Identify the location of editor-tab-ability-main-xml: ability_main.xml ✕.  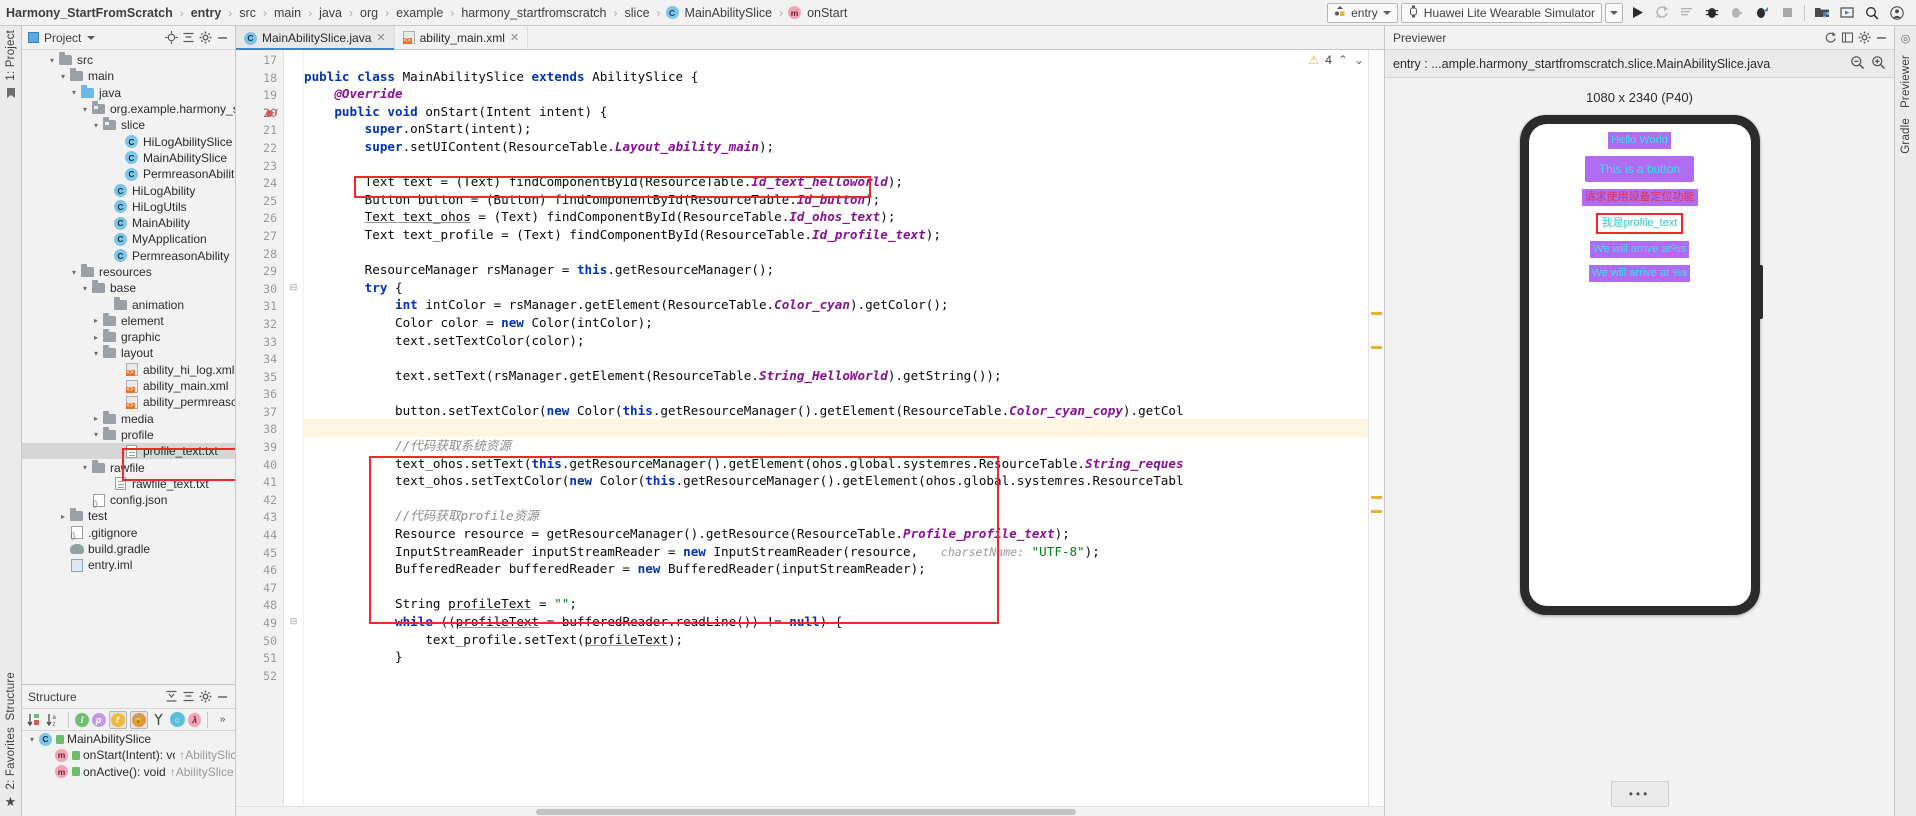
(461, 37).